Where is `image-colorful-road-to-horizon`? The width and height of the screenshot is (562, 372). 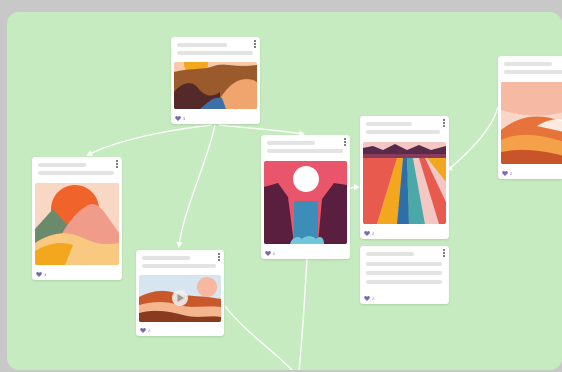
image-colorful-road-to-horizon is located at coordinates (404, 183).